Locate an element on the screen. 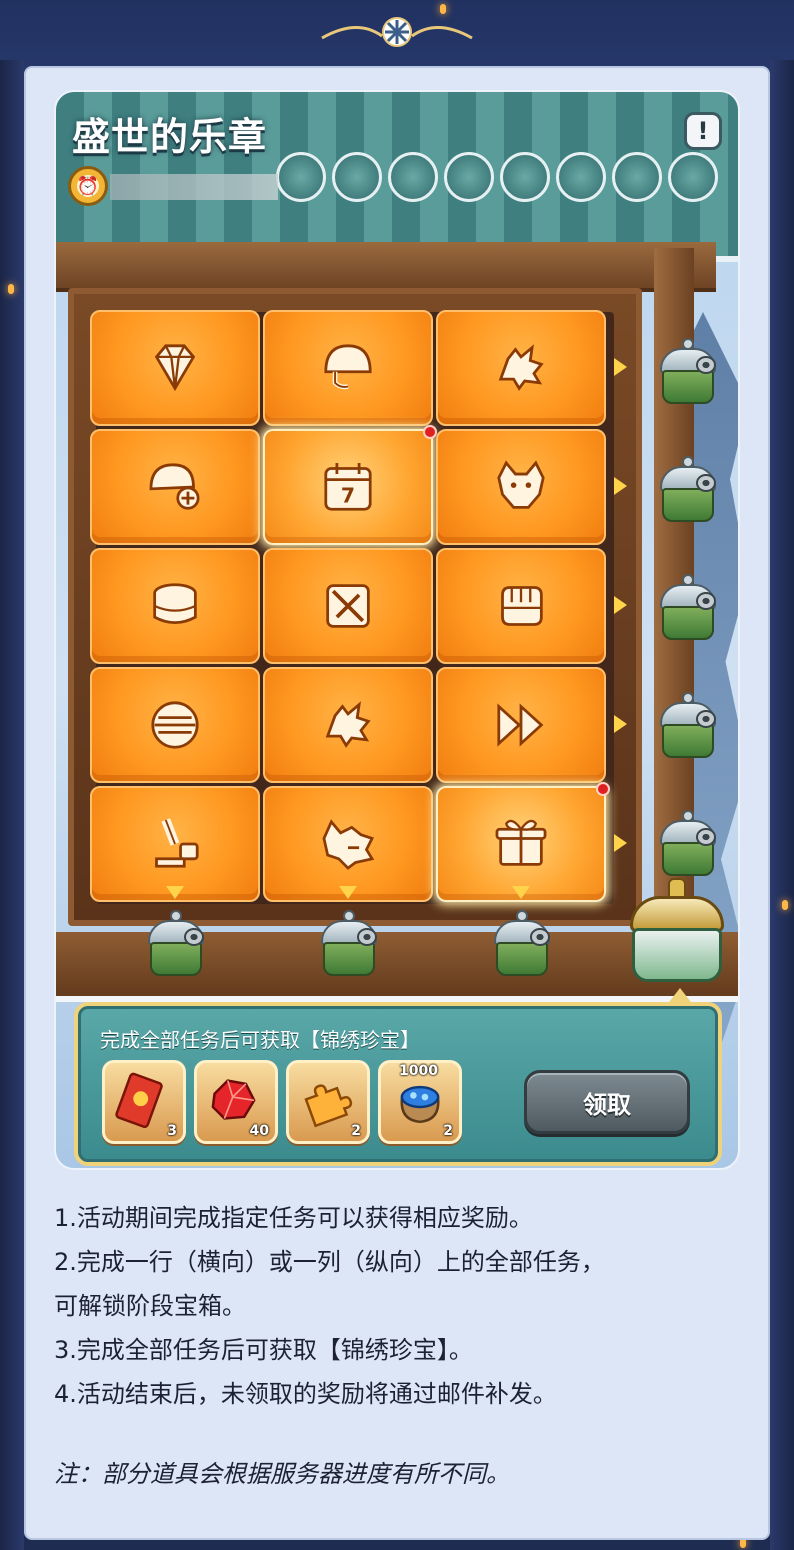 This screenshot has width=794, height=1550. reward-item: 2 is located at coordinates (328, 1102).